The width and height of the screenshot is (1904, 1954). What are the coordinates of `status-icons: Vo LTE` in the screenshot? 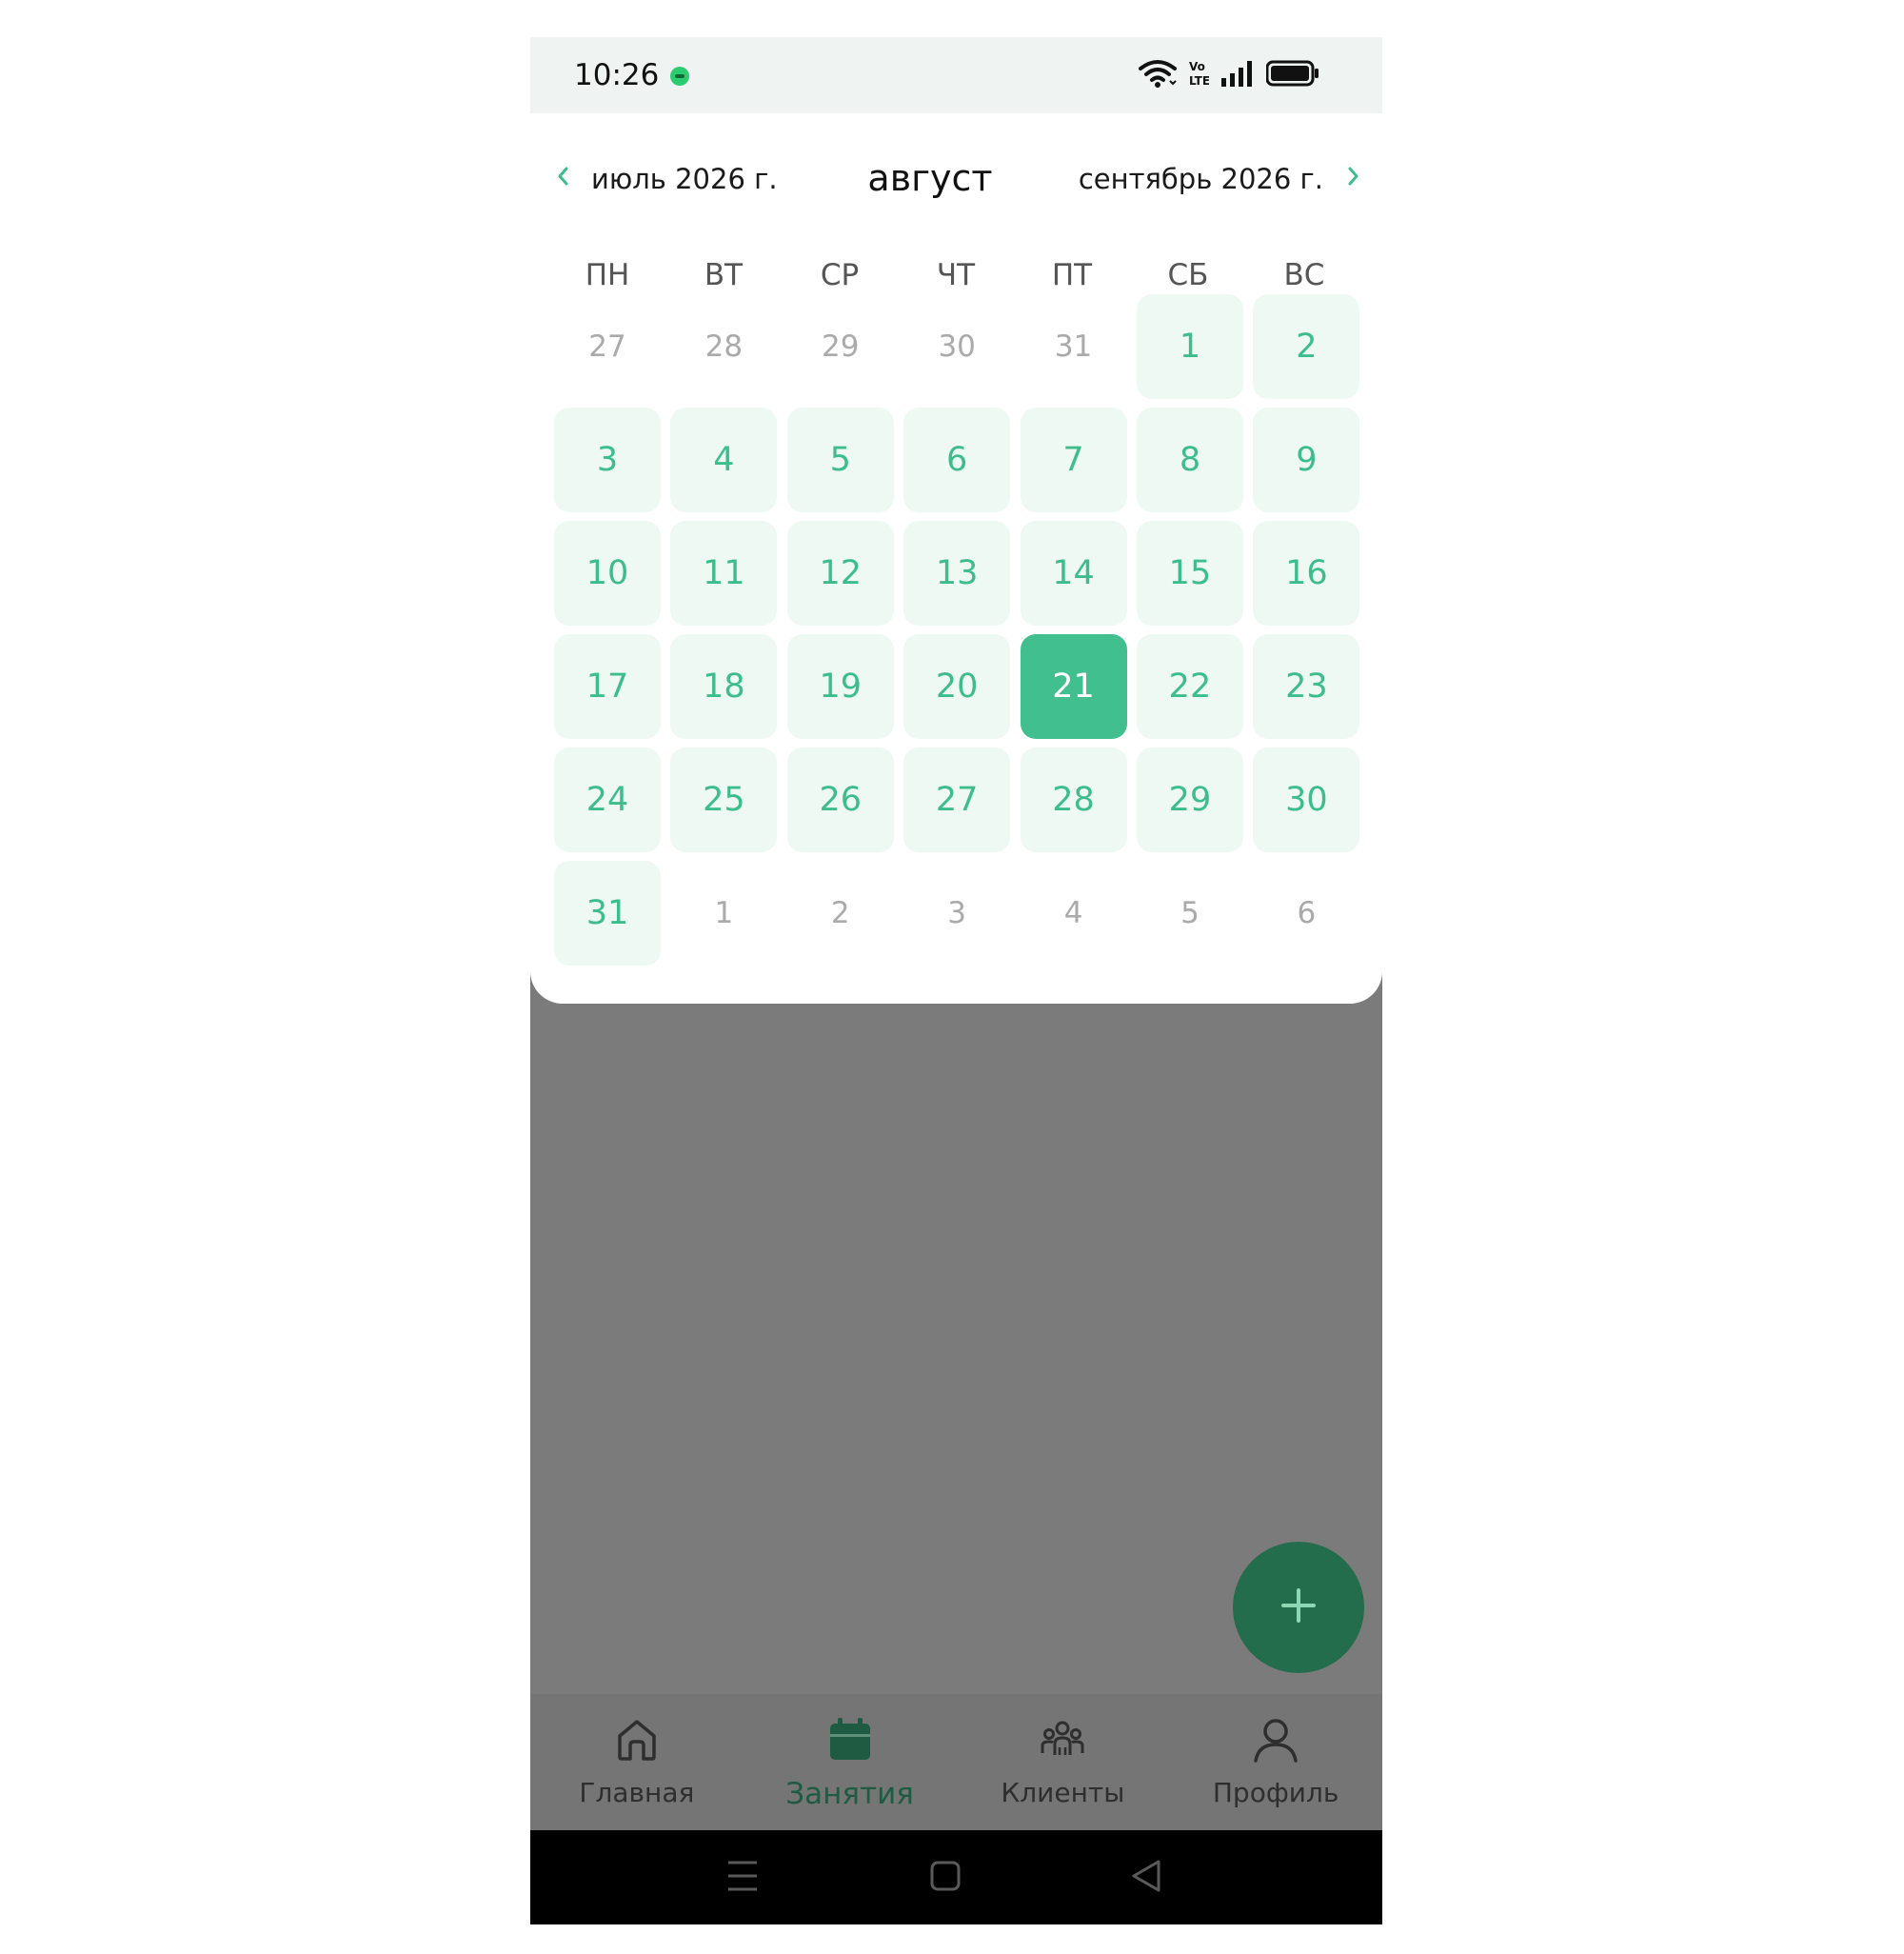 It's located at (1229, 75).